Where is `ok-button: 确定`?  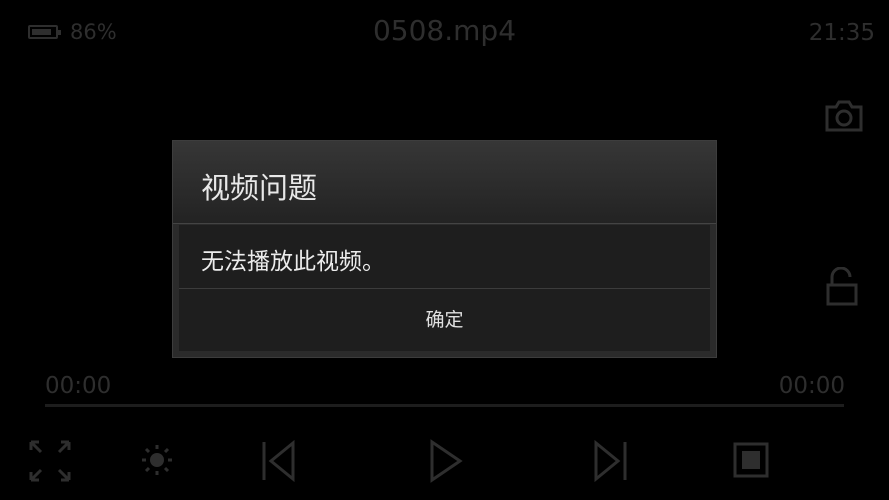 ok-button: 确定 is located at coordinates (444, 320).